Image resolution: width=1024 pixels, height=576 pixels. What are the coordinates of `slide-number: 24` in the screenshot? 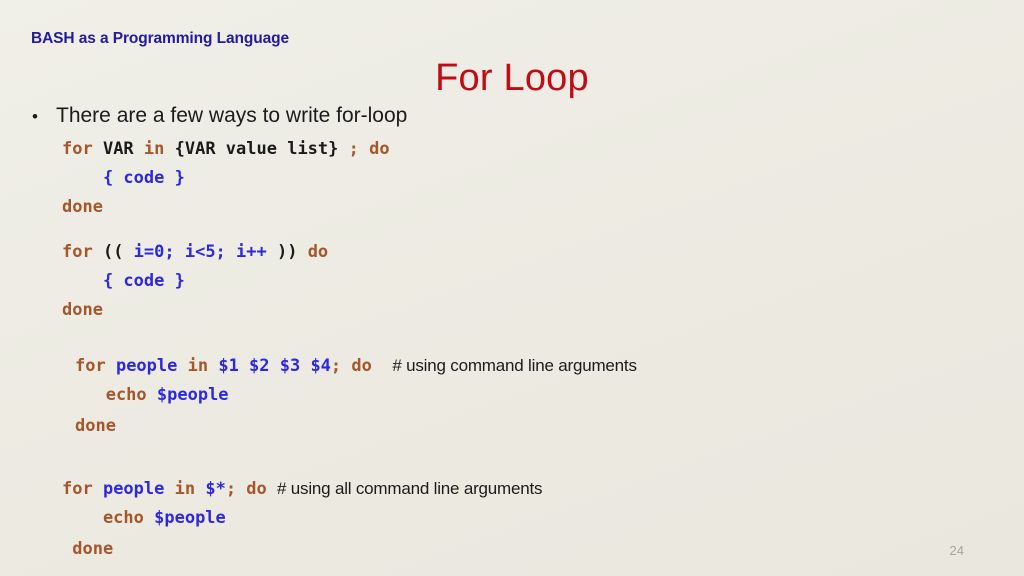 It's located at (956, 550).